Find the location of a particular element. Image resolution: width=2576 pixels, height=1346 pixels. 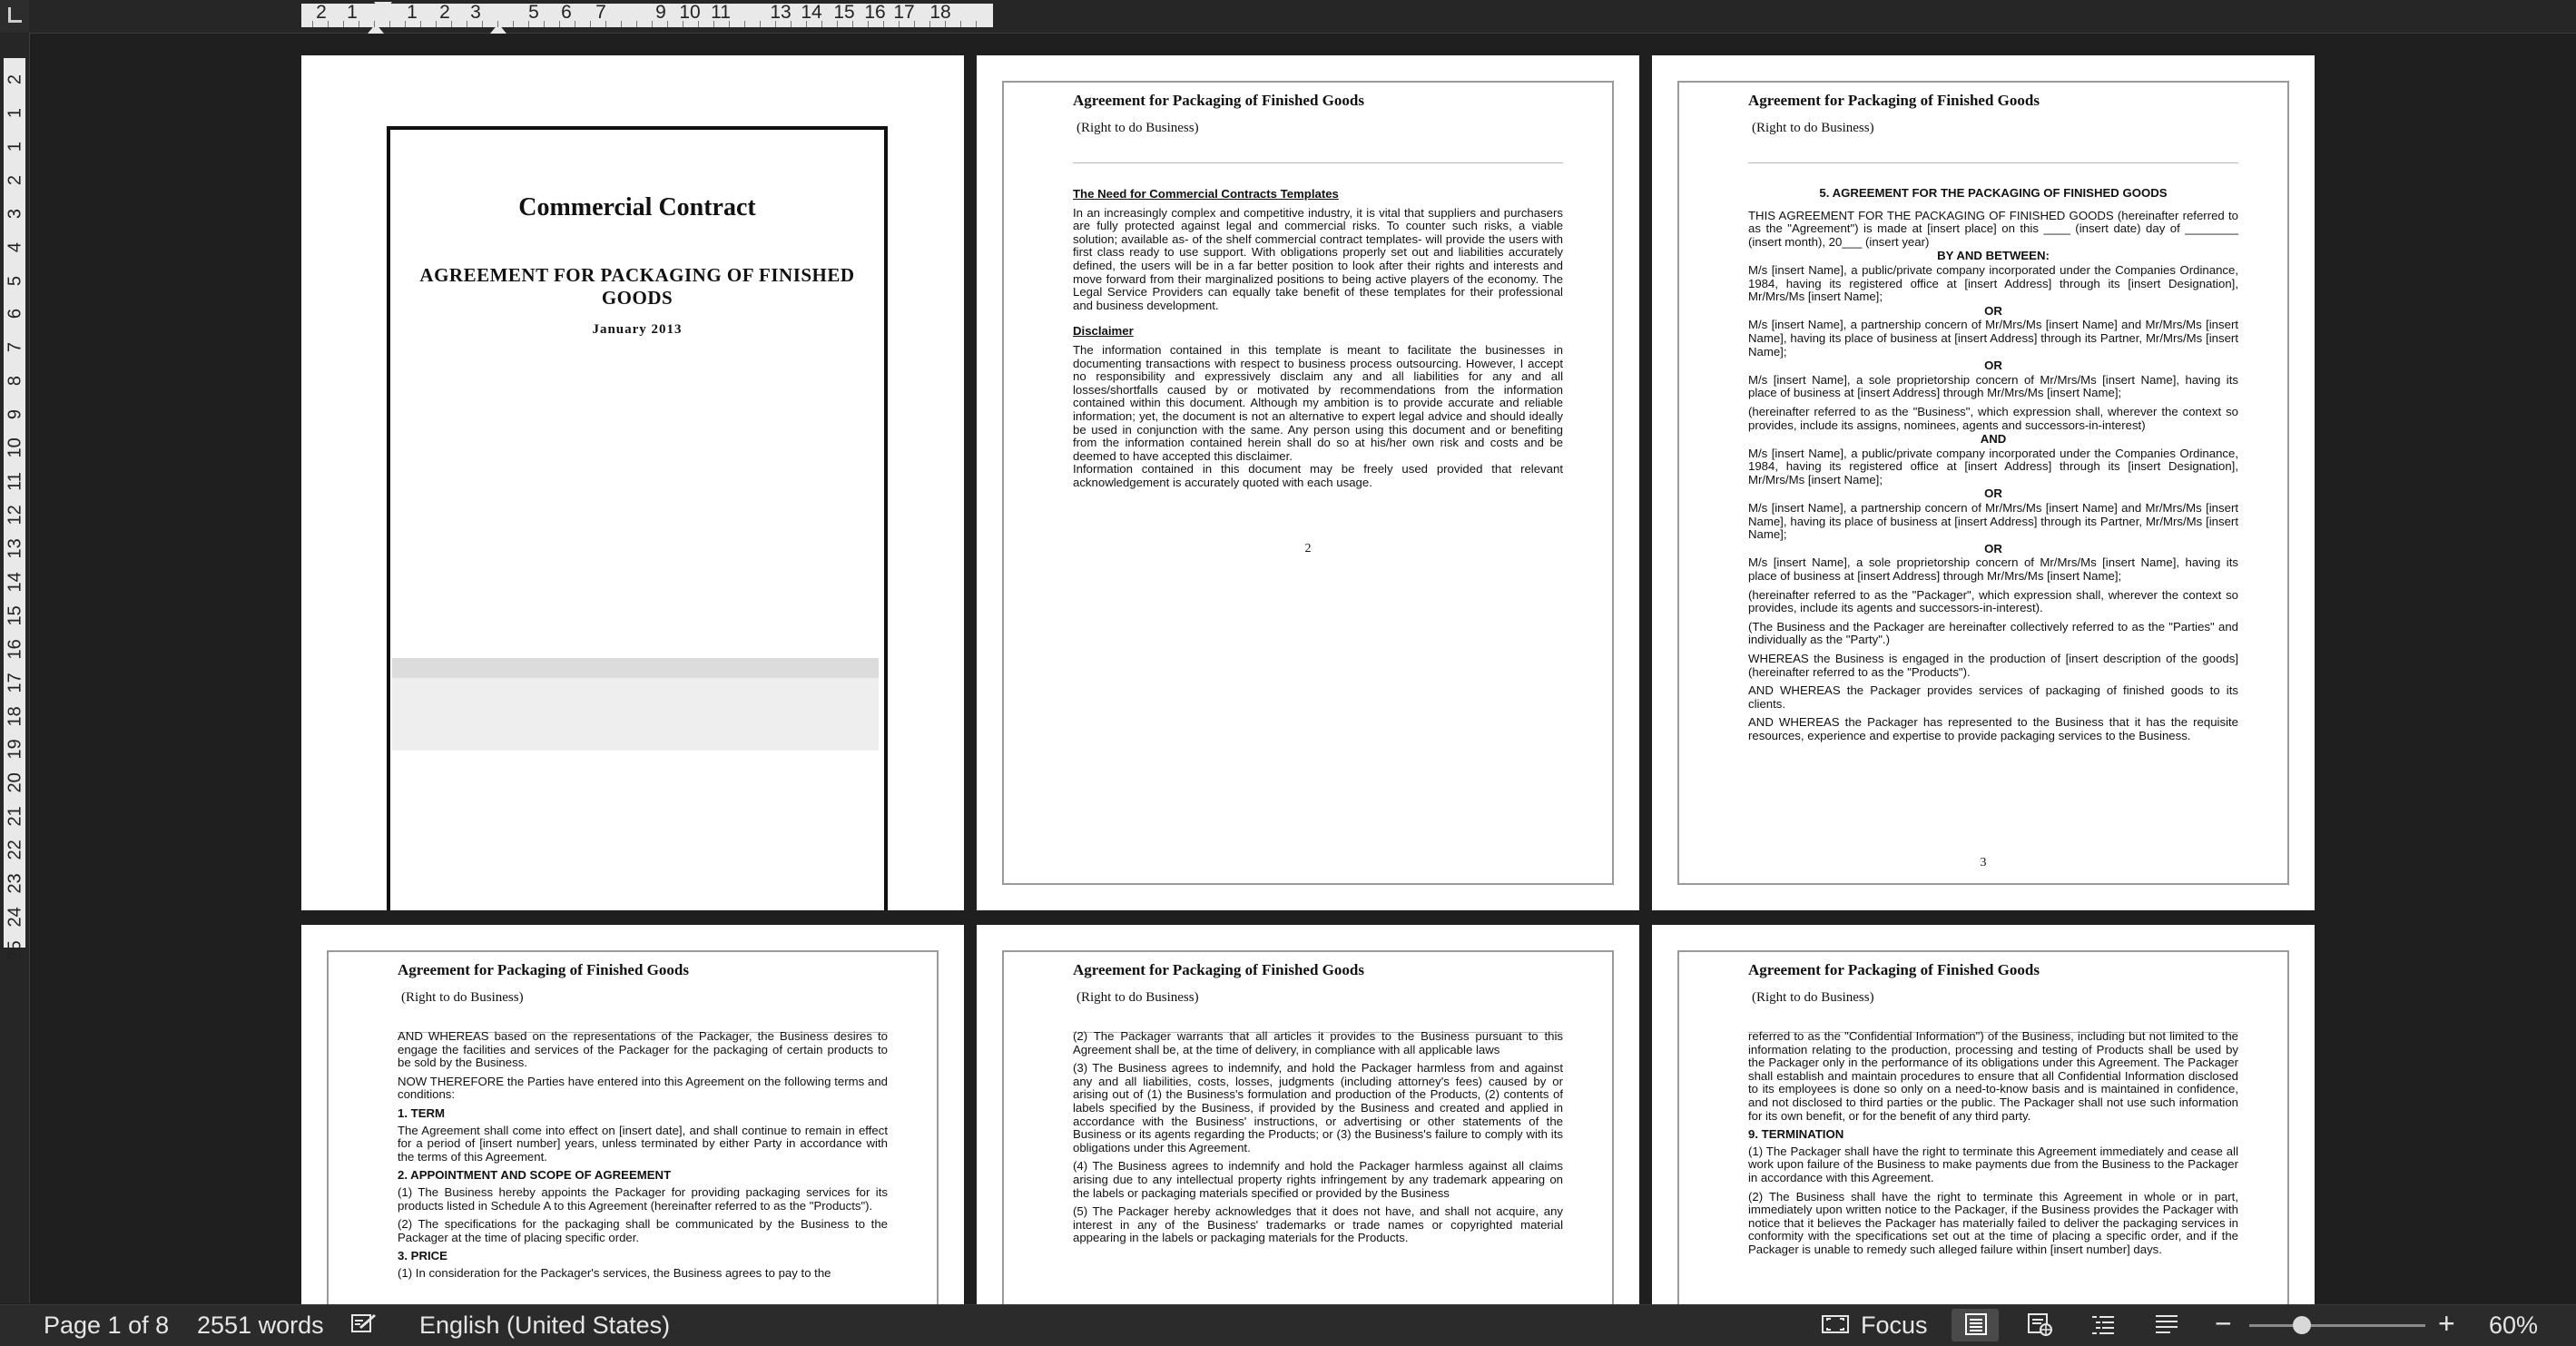

ruler-number: 14 is located at coordinates (15, 583).